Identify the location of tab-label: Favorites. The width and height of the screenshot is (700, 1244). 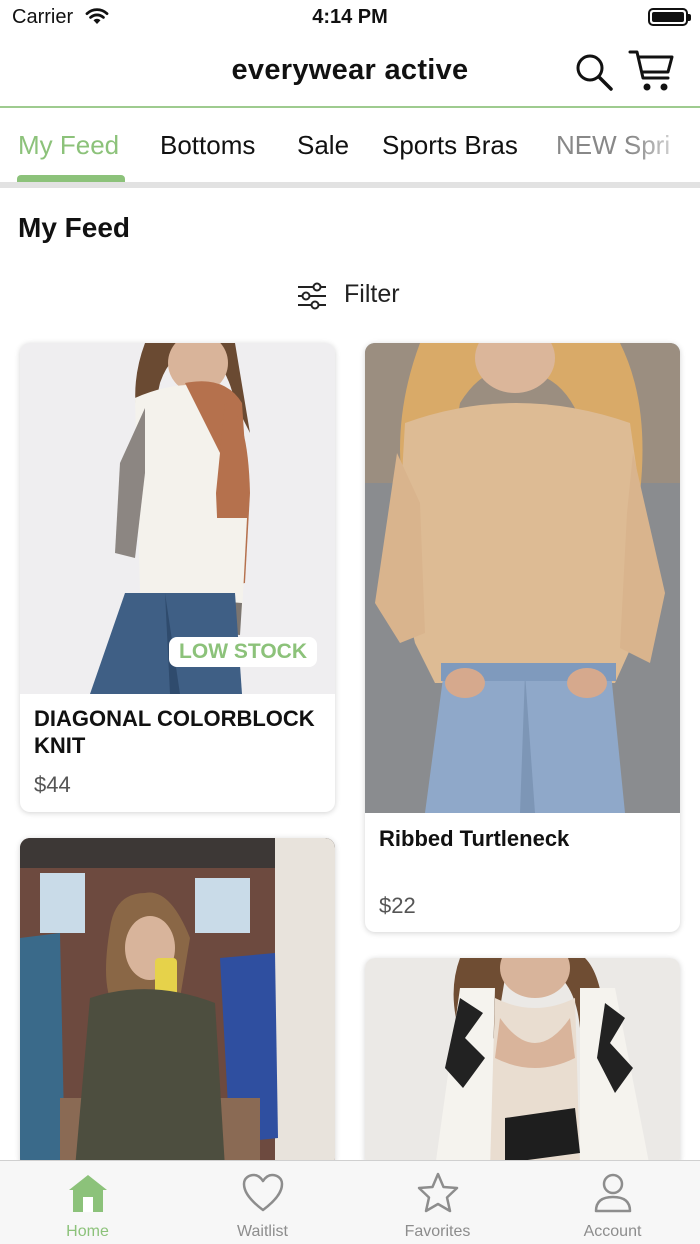
(437, 1231).